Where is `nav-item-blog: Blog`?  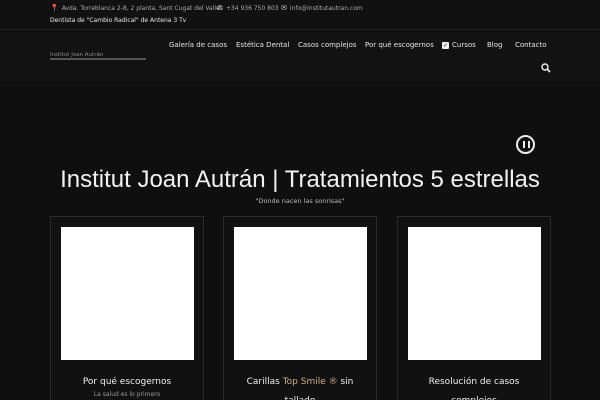 nav-item-blog: Blog is located at coordinates (494, 45).